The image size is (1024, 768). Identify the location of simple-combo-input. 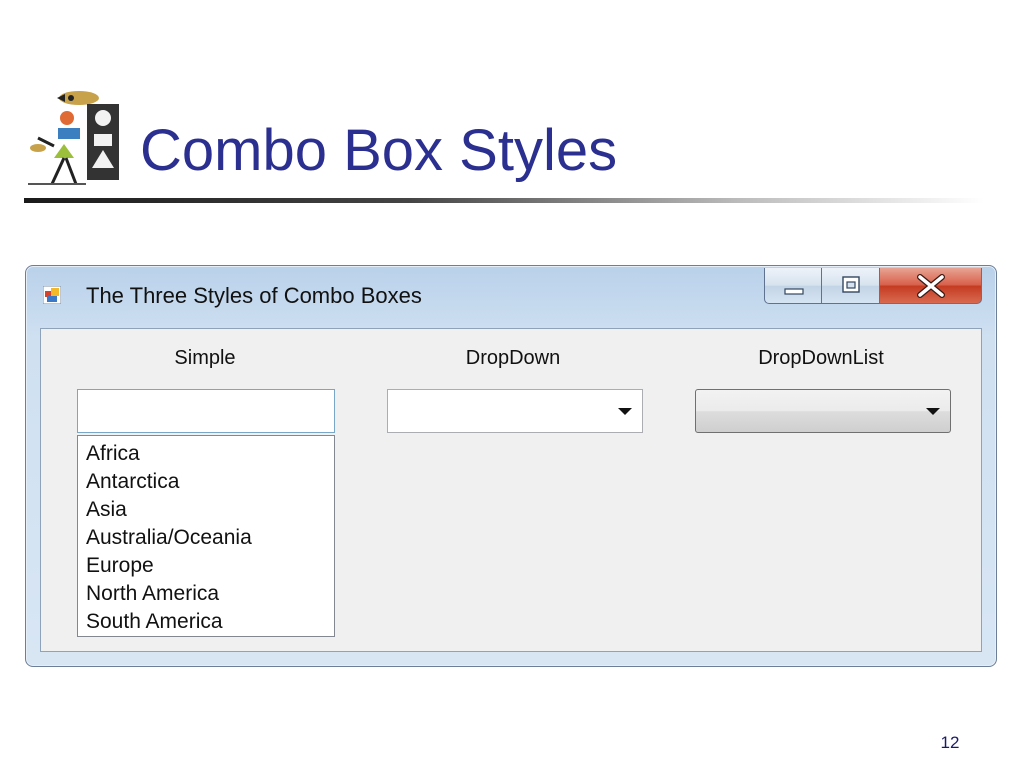
(206, 411).